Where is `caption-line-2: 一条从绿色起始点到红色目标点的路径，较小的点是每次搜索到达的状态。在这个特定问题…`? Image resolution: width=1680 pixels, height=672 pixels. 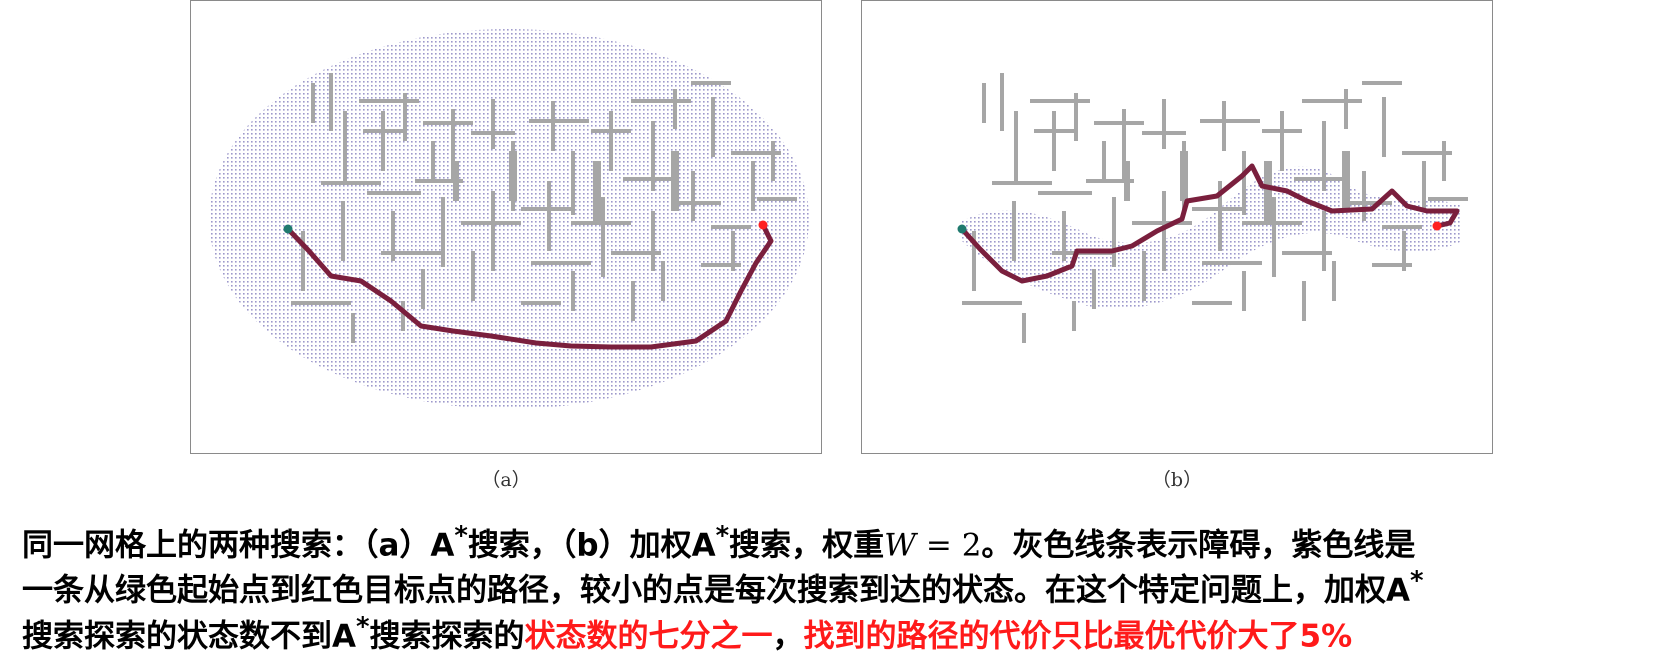
caption-line-2: 一条从绿色起始点到红色目标点的路径，较小的点是每次搜索到达的状态。在这个特定问题… is located at coordinates (723, 587).